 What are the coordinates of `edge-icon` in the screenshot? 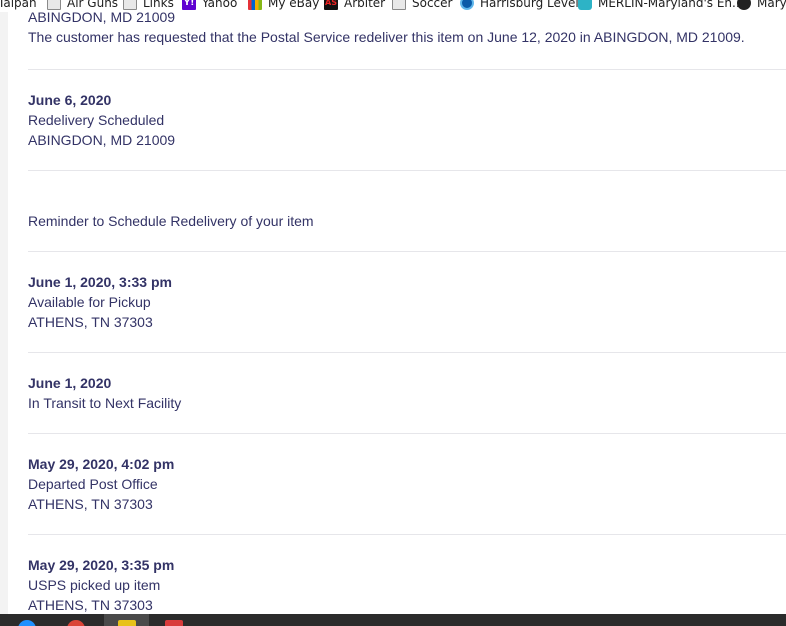 It's located at (27, 623).